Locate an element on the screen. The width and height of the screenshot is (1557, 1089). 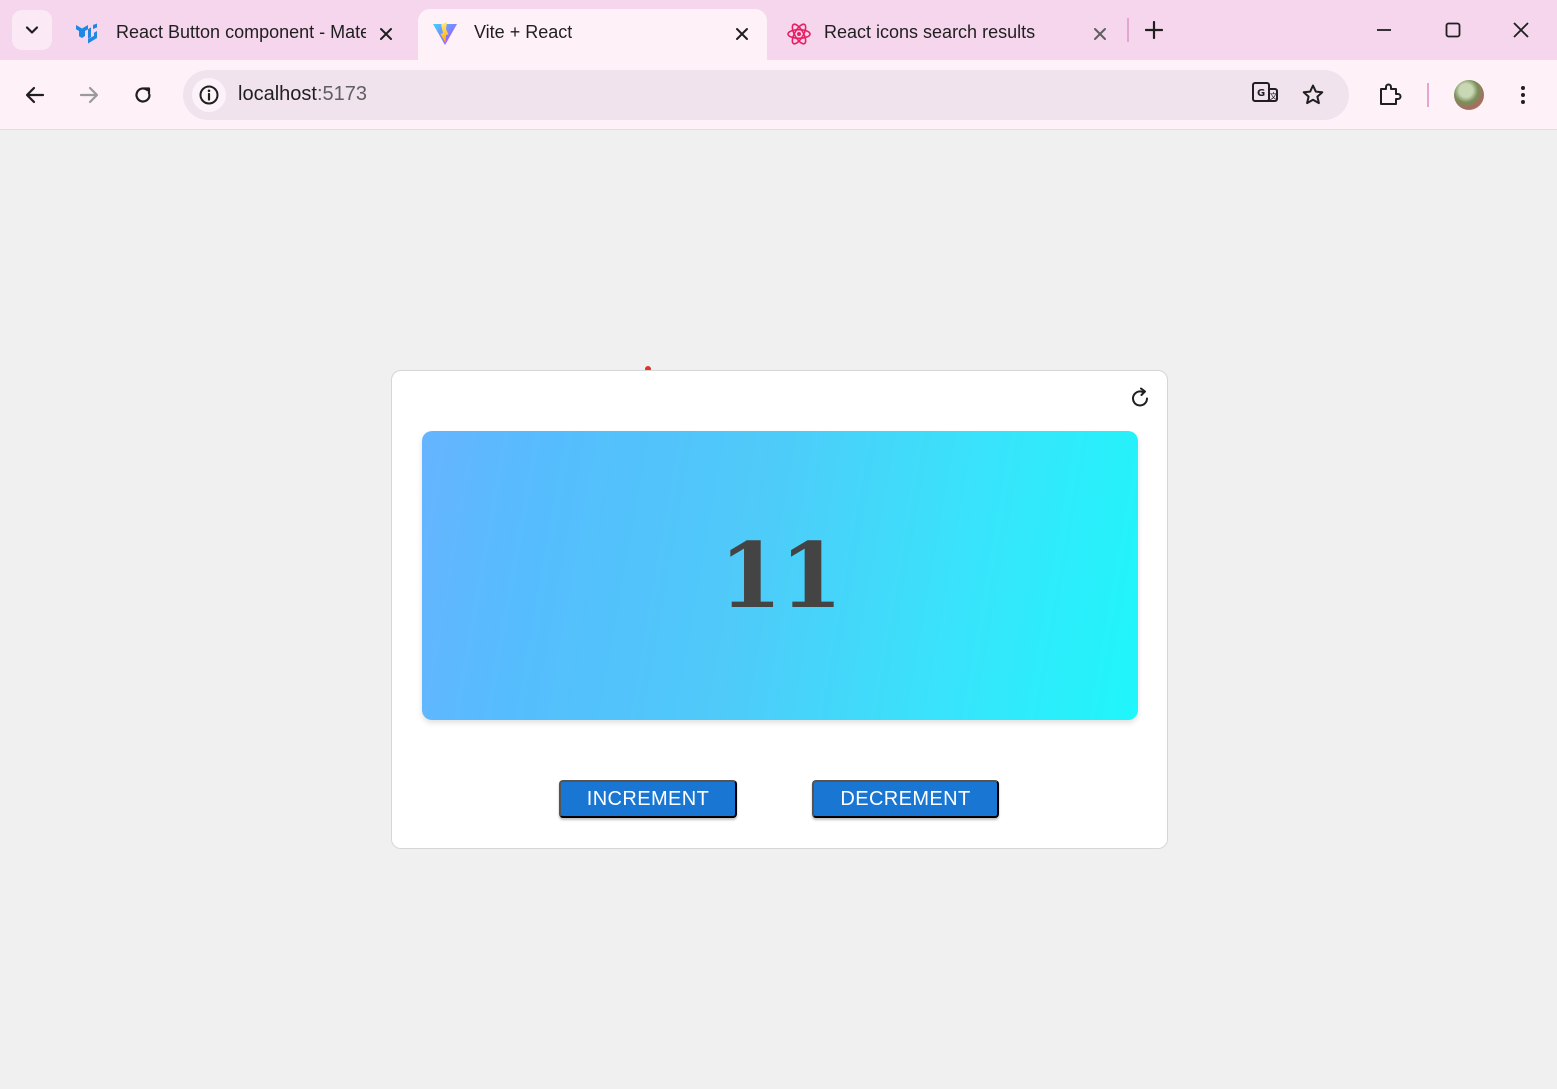
info-icon is located at coordinates (209, 95).